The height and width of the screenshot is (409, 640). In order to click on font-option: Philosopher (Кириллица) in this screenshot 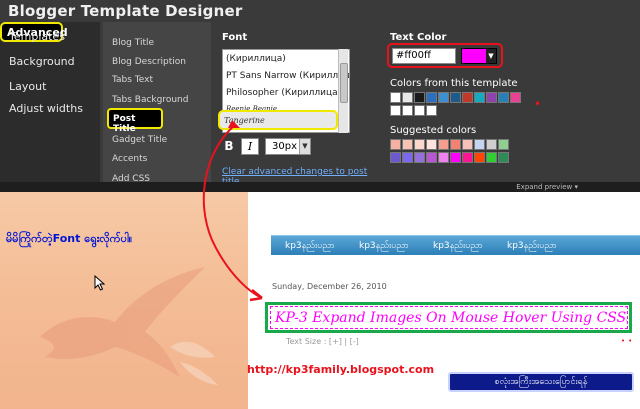, I will do `click(283, 93)`.